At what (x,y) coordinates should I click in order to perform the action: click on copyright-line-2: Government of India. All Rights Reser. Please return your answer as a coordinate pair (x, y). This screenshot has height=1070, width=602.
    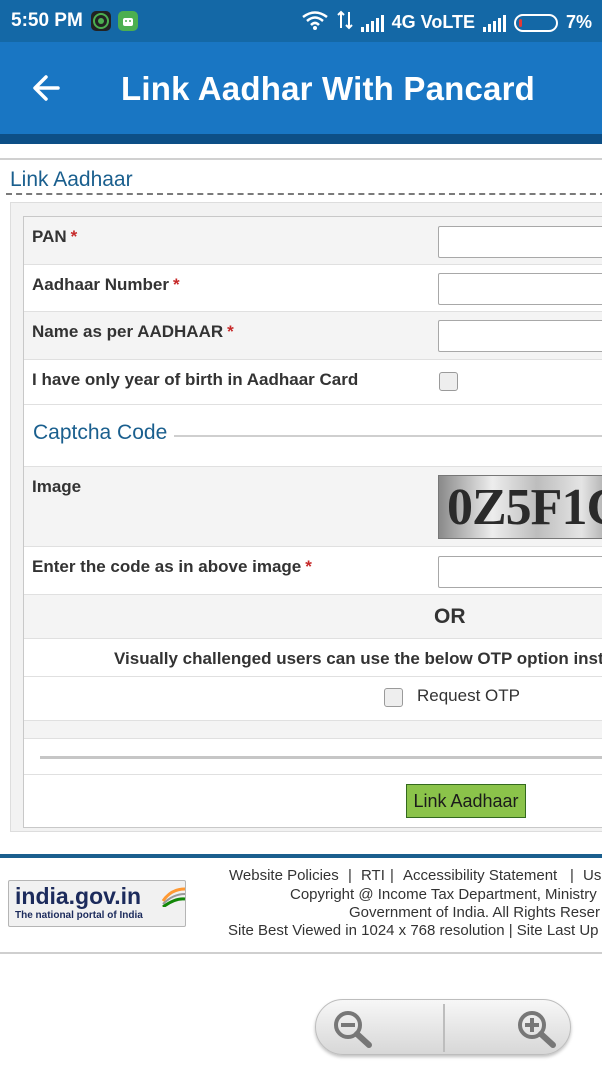
    Looking at the image, I should click on (474, 912).